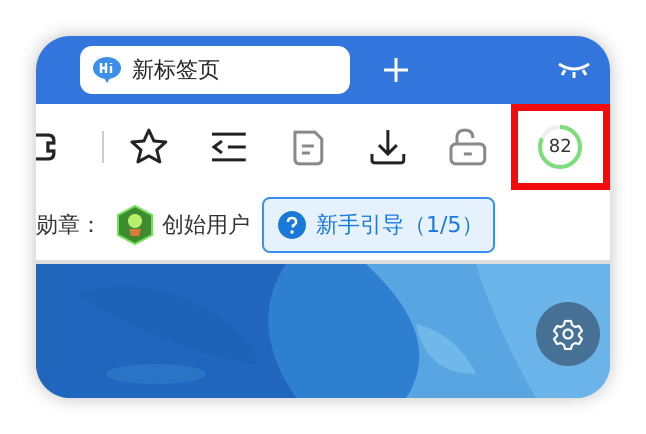 Image resolution: width=646 pixels, height=434 pixels. I want to click on settings-icon, so click(568, 334).